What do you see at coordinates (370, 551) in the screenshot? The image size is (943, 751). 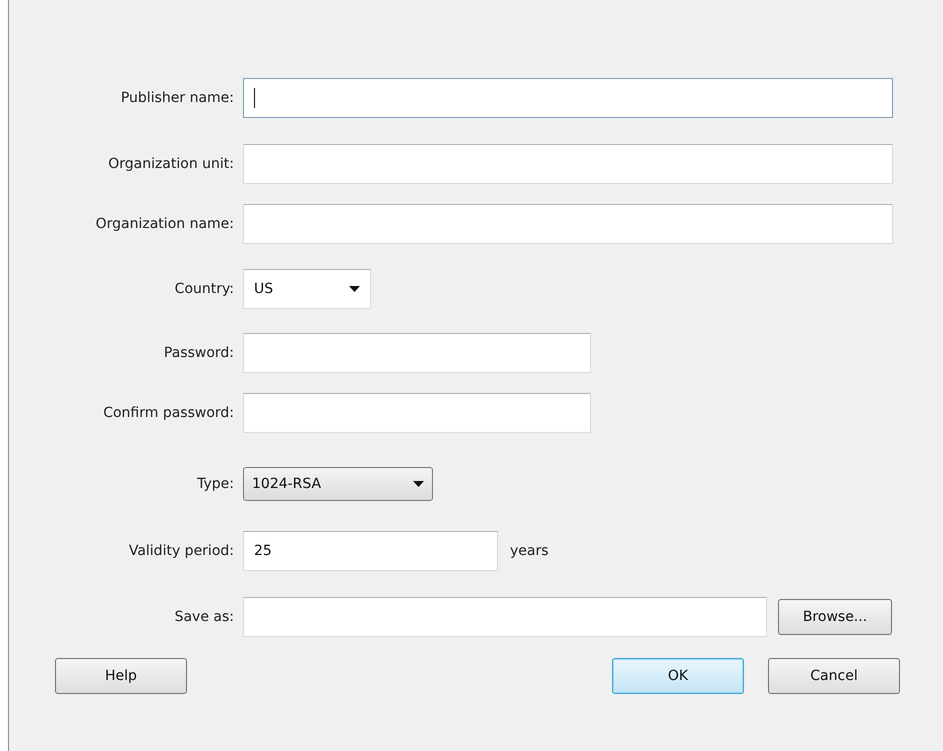 I see `input-field: 25` at bounding box center [370, 551].